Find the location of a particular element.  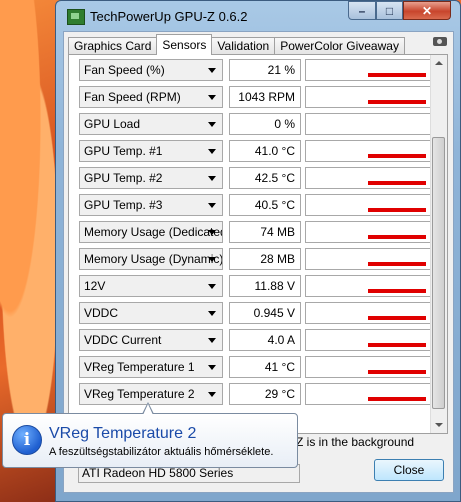

close-button: Close is located at coordinates (409, 470).